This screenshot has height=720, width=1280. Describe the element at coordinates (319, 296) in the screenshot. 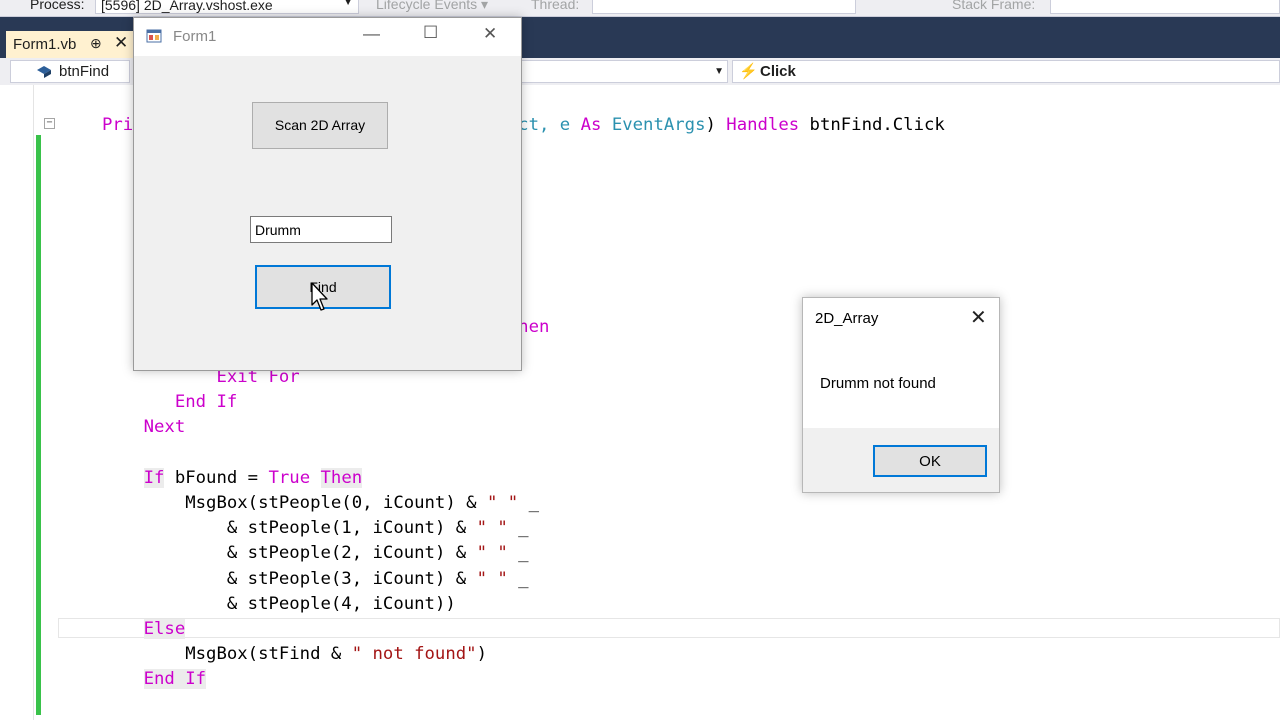

I see `mouse-cursor-icon` at that location.